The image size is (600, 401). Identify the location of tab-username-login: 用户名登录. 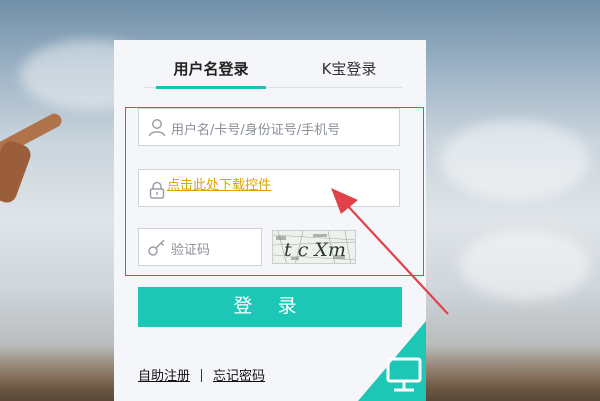
(211, 72).